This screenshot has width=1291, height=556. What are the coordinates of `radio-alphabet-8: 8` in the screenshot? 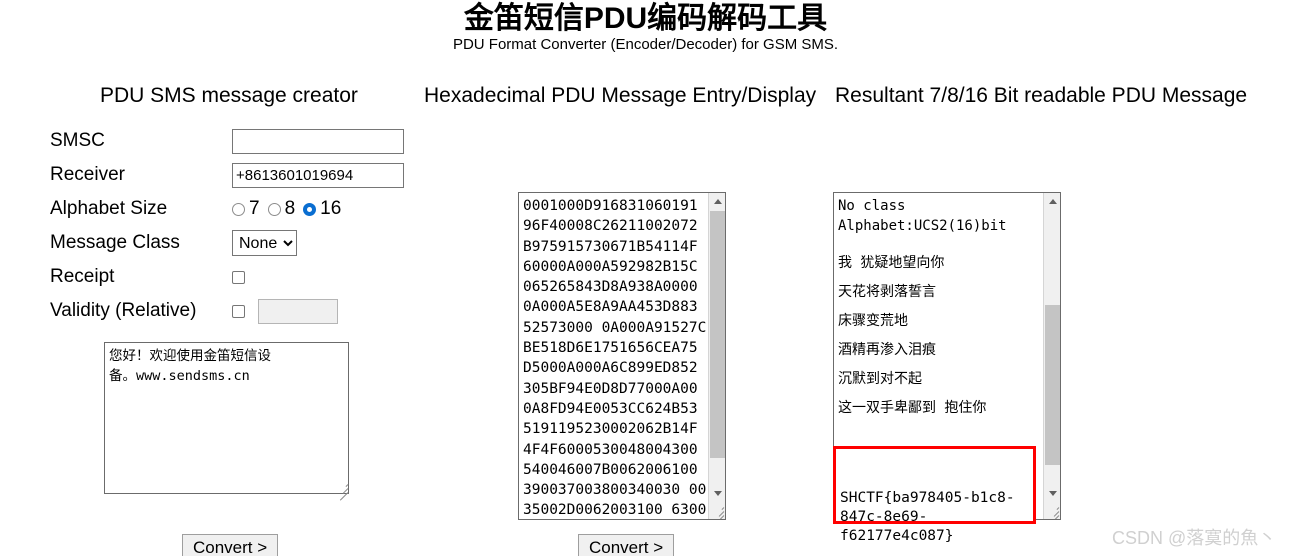 It's located at (281, 208).